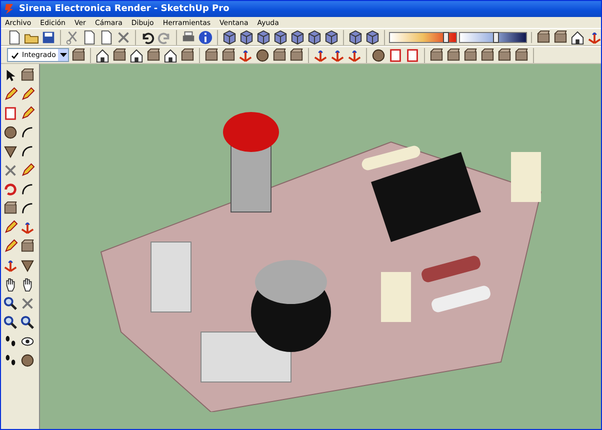 The image size is (602, 430). Describe the element at coordinates (423, 37) in the screenshot. I see `time-slider` at that location.